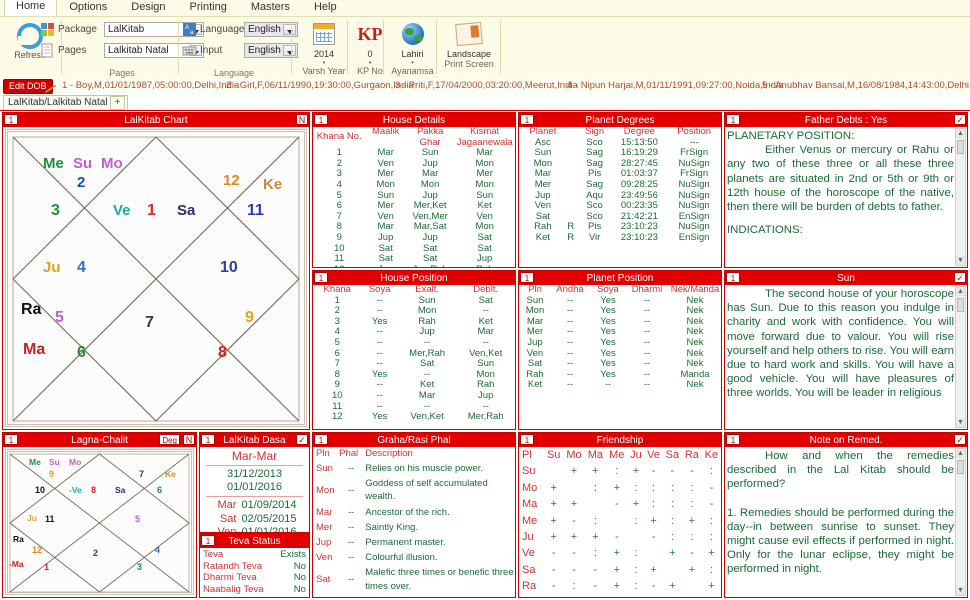 This screenshot has width=970, height=600. Describe the element at coordinates (254, 541) in the screenshot. I see `panel-title: Teva Status` at that location.